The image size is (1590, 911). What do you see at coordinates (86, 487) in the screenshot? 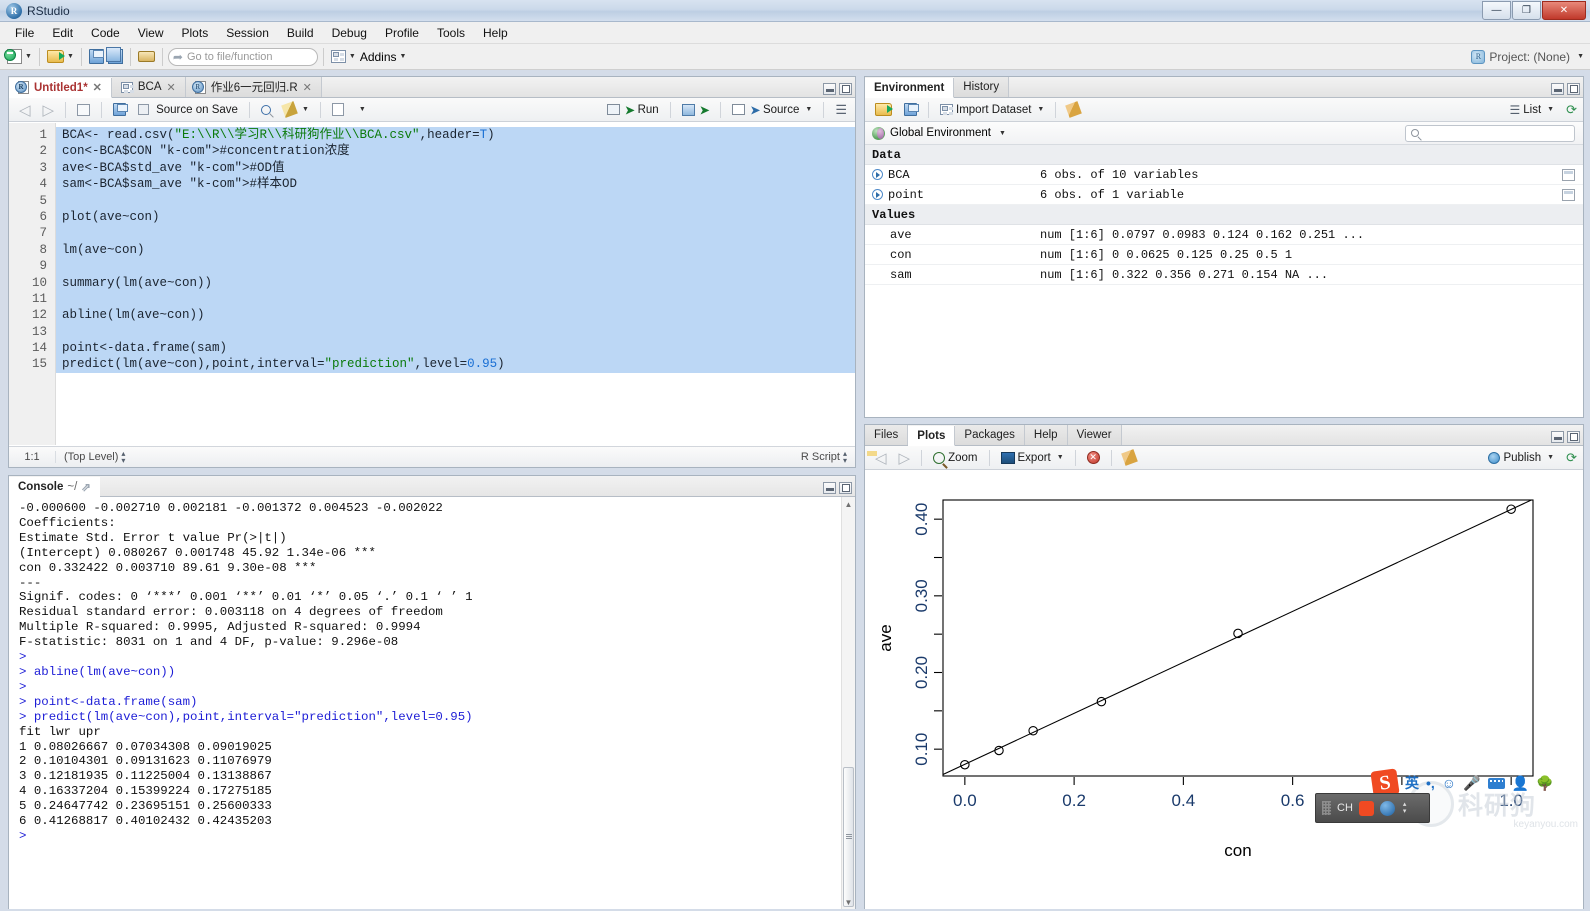
I see `popout-icon: ⇗` at bounding box center [86, 487].